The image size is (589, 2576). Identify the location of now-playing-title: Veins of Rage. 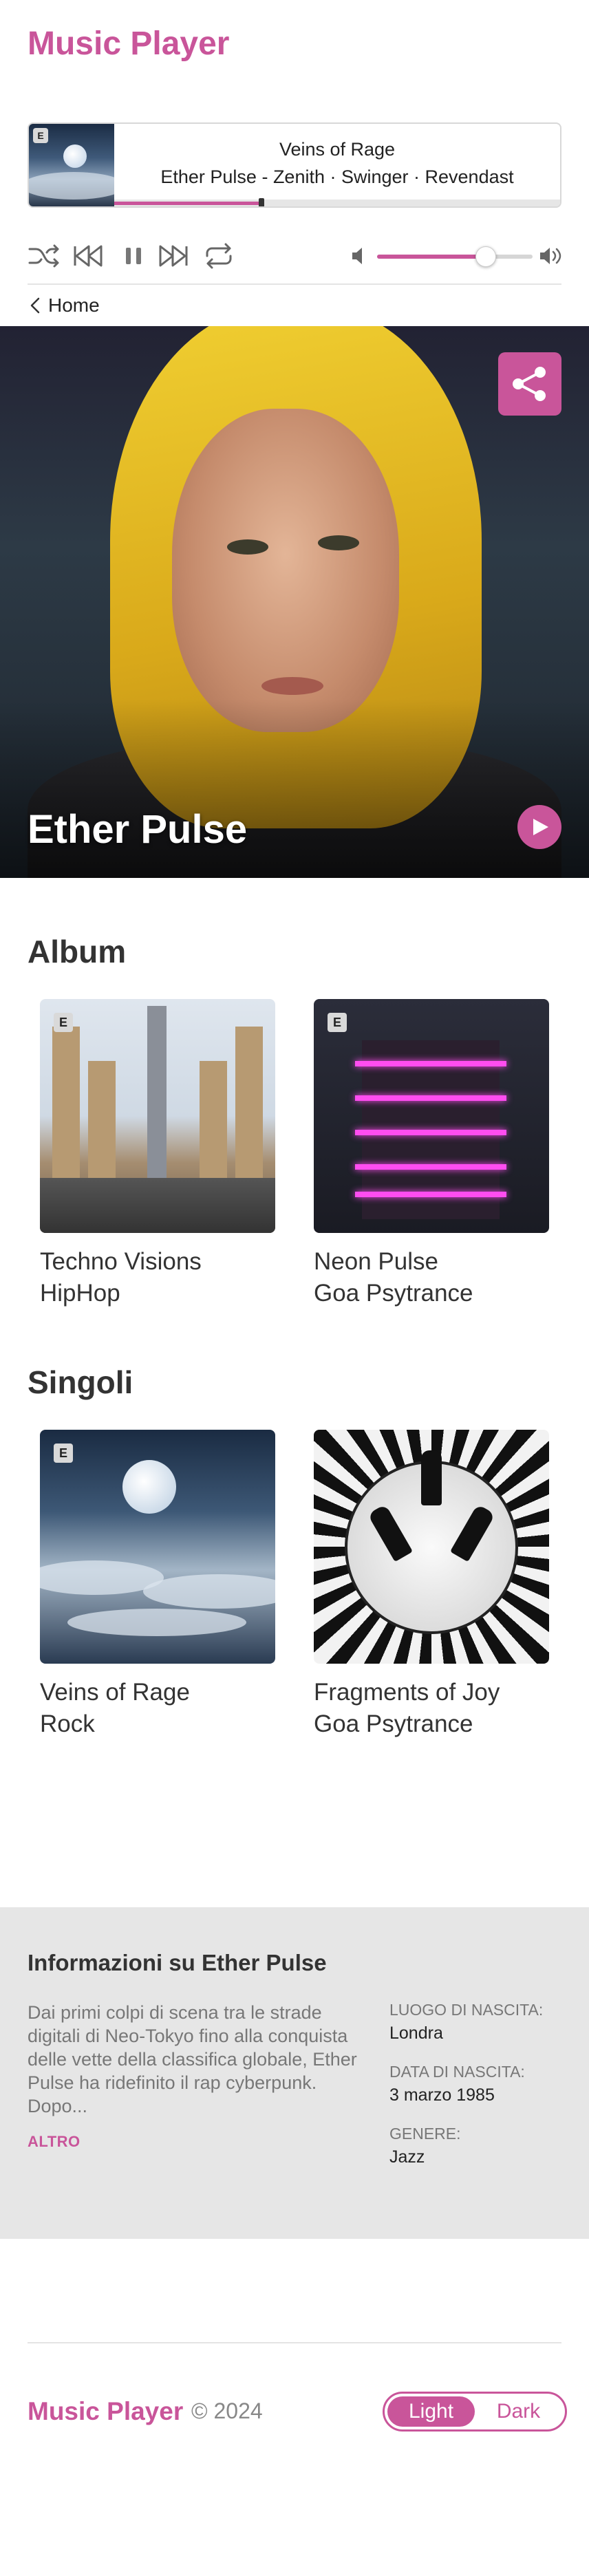
(337, 149).